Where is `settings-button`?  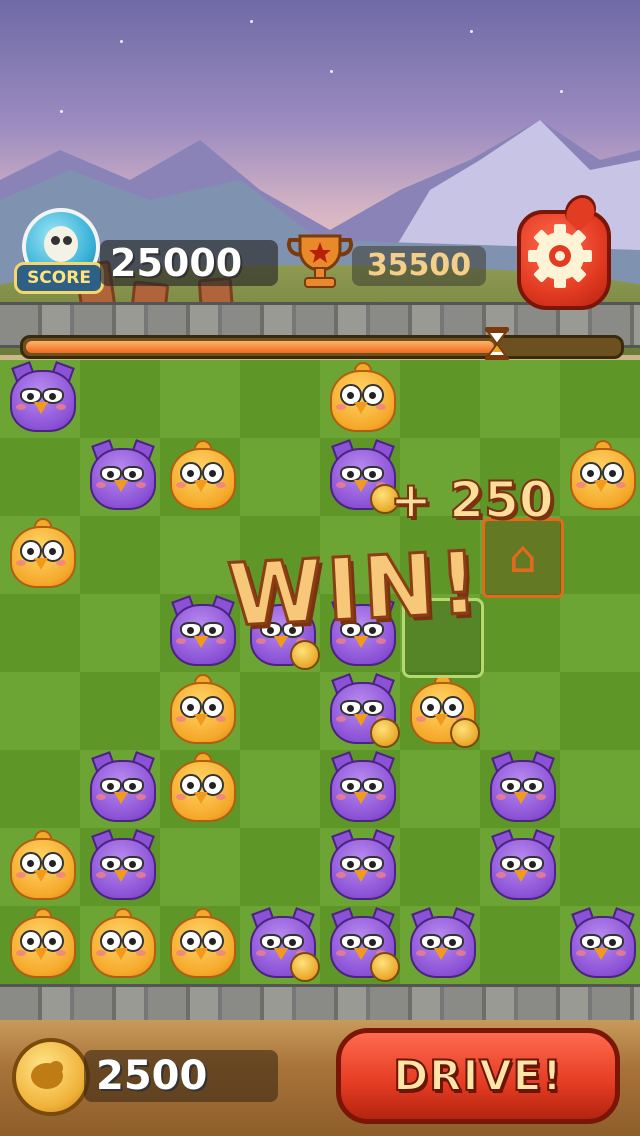
settings-button is located at coordinates (564, 249).